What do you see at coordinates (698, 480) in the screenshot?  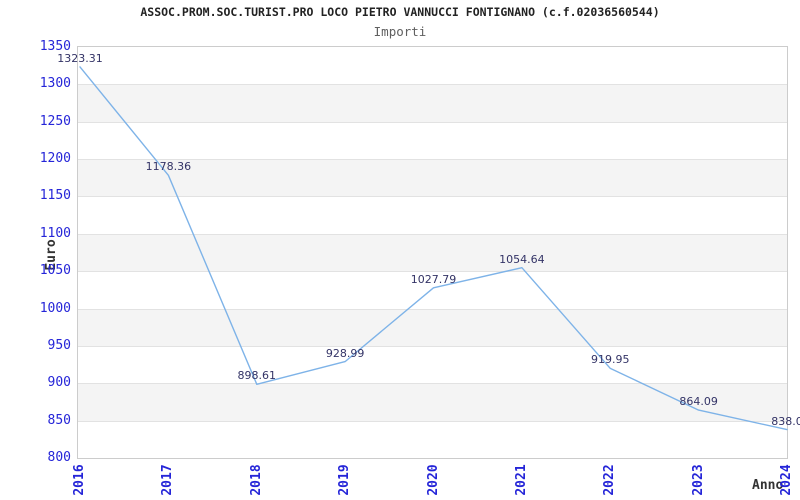 I see `x-tick-label: 2023` at bounding box center [698, 480].